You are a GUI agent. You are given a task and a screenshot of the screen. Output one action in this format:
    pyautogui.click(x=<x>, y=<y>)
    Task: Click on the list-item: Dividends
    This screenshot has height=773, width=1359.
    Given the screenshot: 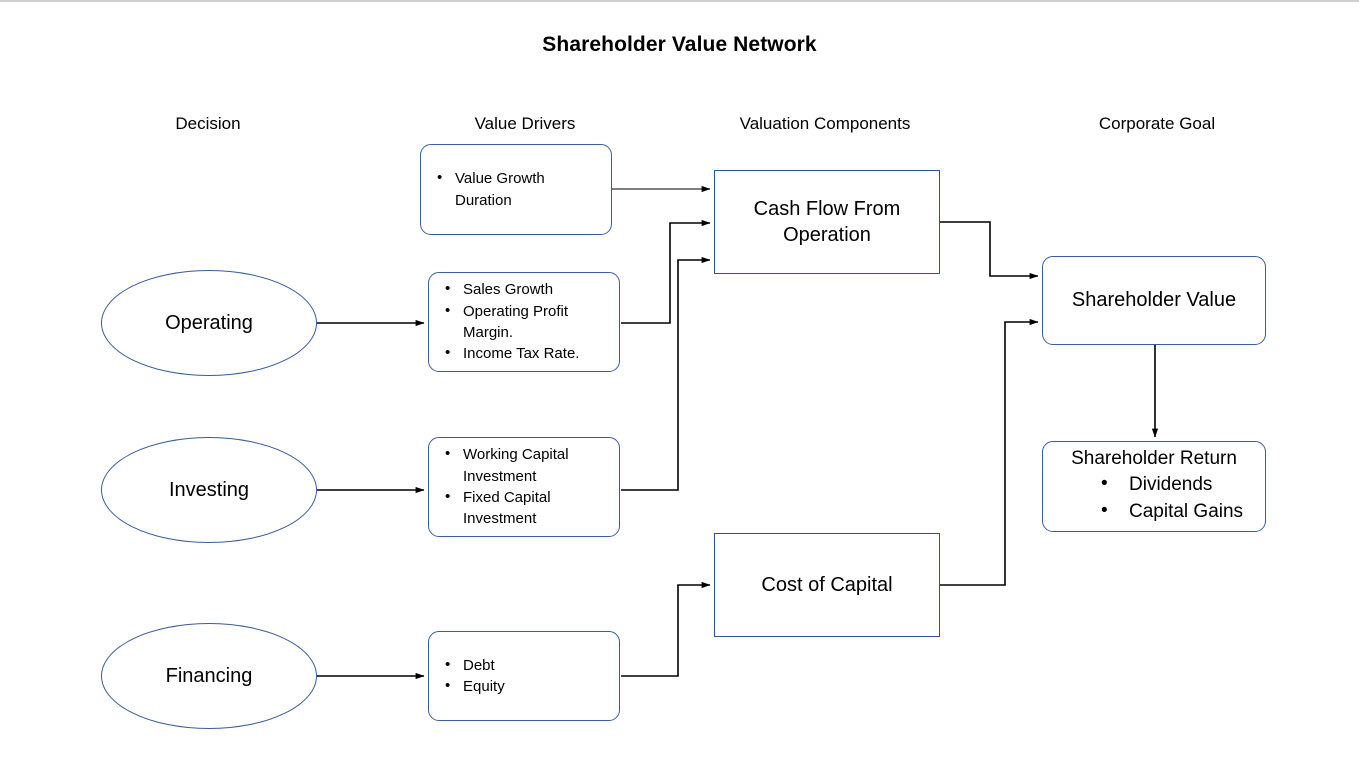 What is the action you would take?
    pyautogui.click(x=1154, y=485)
    